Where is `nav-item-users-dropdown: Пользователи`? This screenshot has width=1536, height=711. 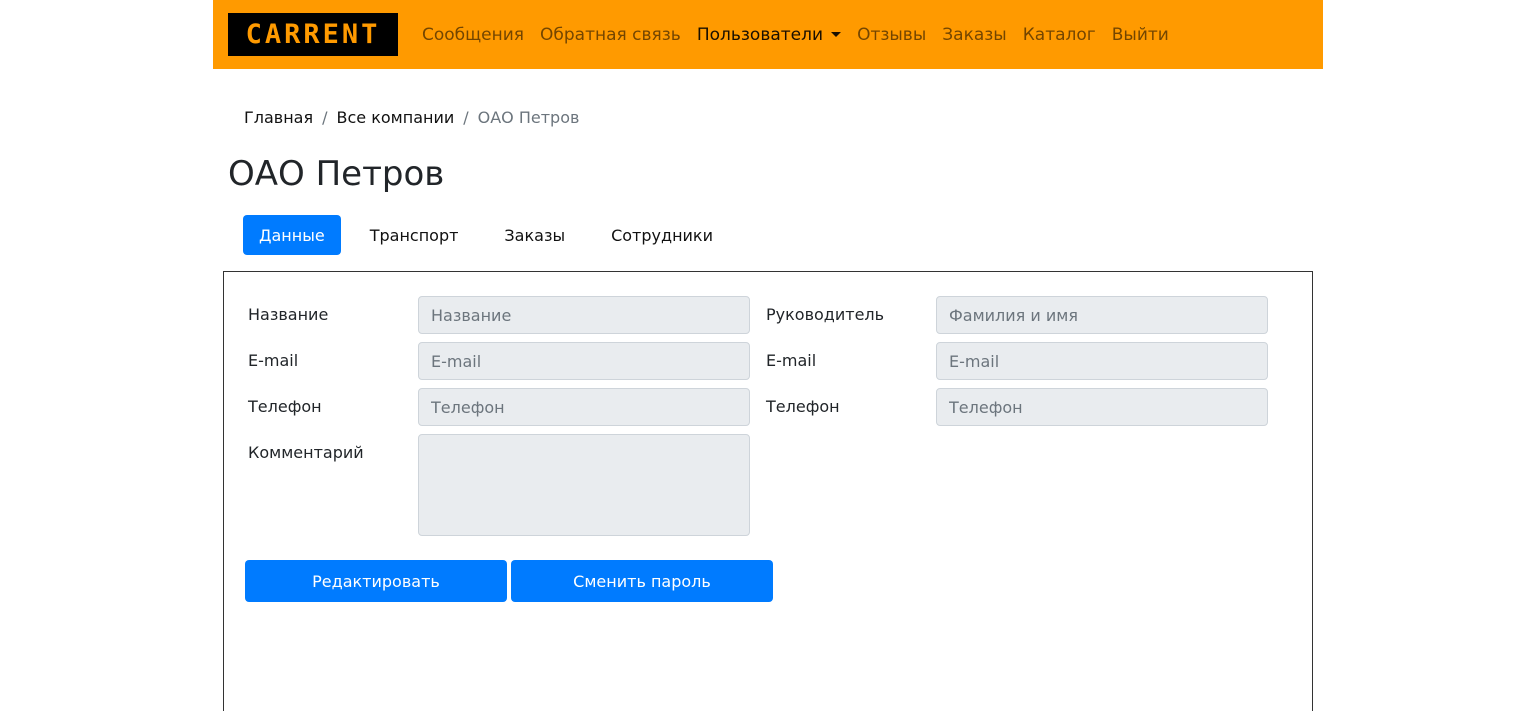 nav-item-users-dropdown: Пользователи is located at coordinates (769, 35).